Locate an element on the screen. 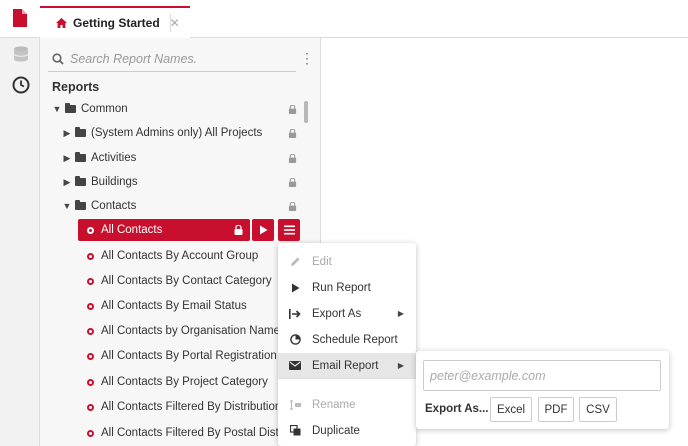  folder-label: Buildings is located at coordinates (114, 182).